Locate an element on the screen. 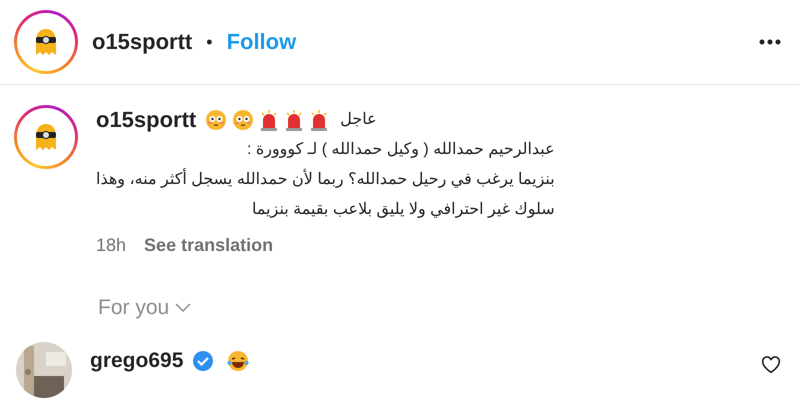 The width and height of the screenshot is (799, 409). caption-text: عبدالرحيم حمدالله ( وكيل حمدالله ) لـ كووورة : is located at coordinates (400, 150).